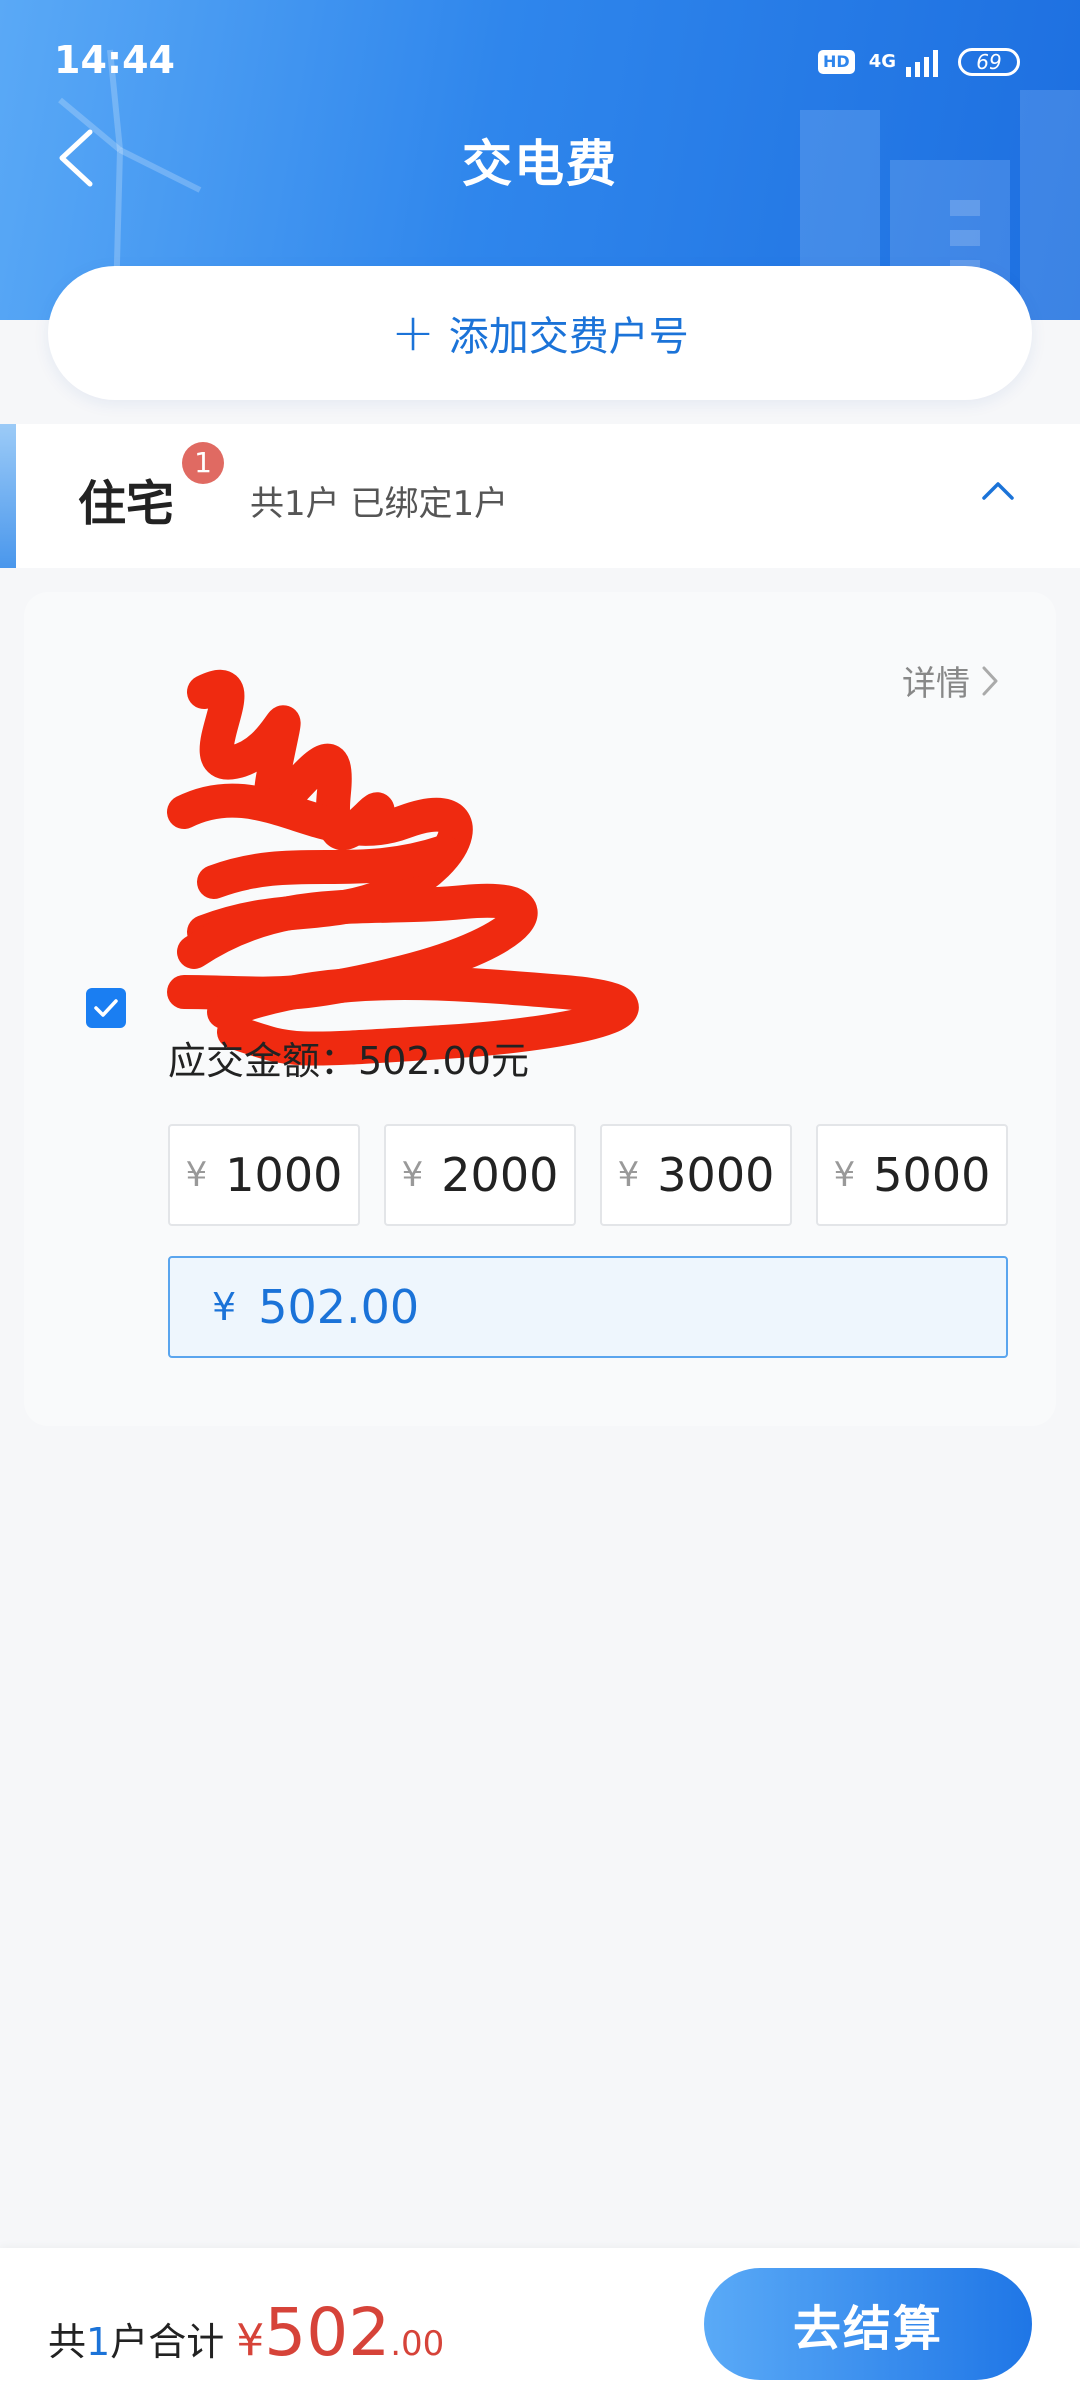 The height and width of the screenshot is (2400, 1080). Describe the element at coordinates (284, 1175) in the screenshot. I see `quick-amount-value: 1000` at that location.